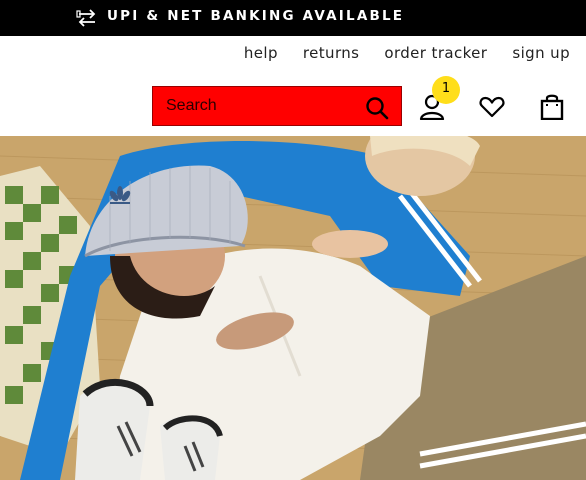  Describe the element at coordinates (253, 106) in the screenshot. I see `search-input` at that location.